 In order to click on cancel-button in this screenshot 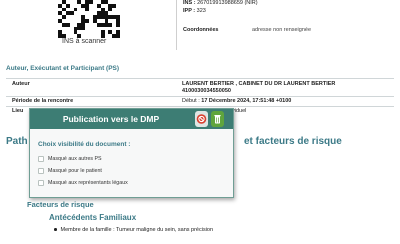, I will do `click(201, 119)`.